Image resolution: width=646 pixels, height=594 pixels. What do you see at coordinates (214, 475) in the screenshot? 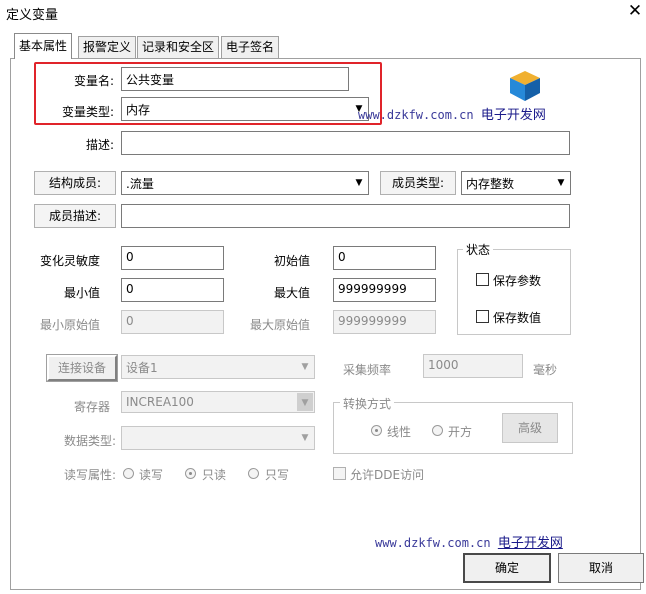
I see `rw-option-readonly: 只读` at bounding box center [214, 475].